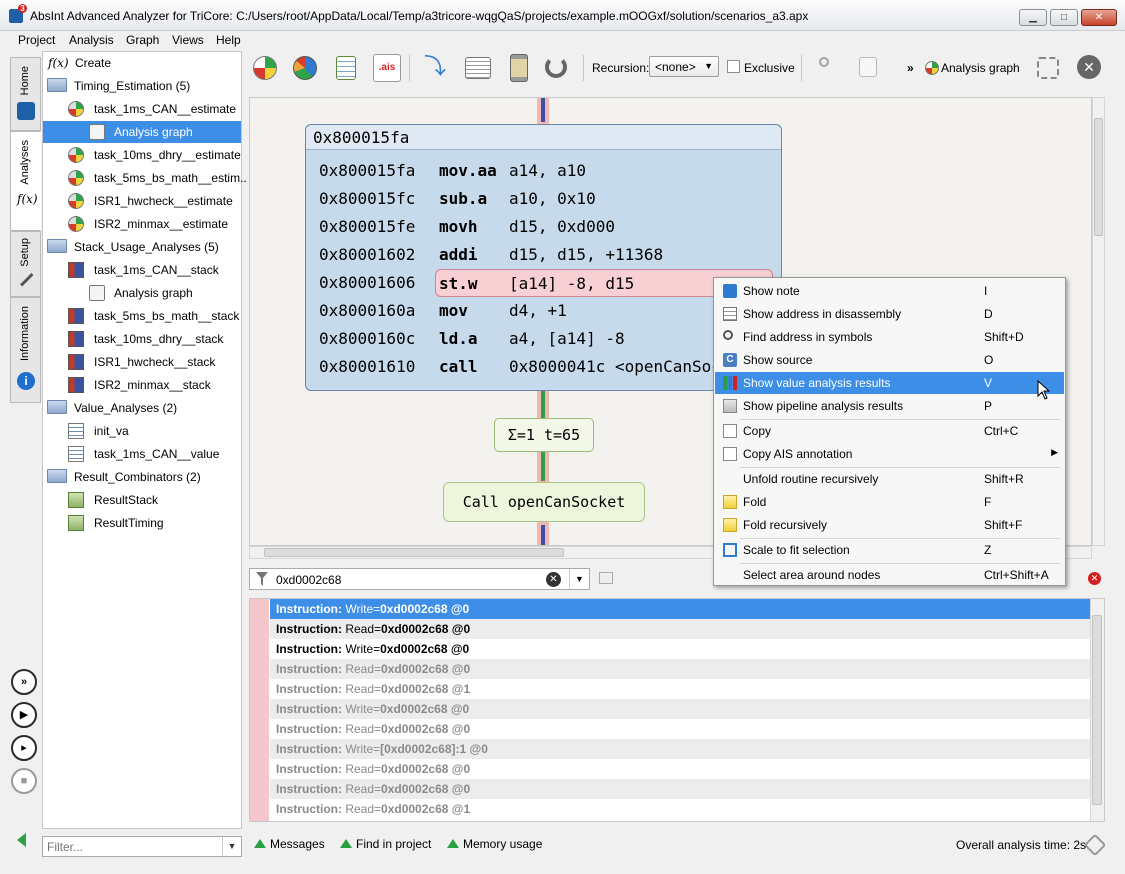 The width and height of the screenshot is (1125, 874). I want to click on tree-item: task_10ms_dhry__stack, so click(142, 339).